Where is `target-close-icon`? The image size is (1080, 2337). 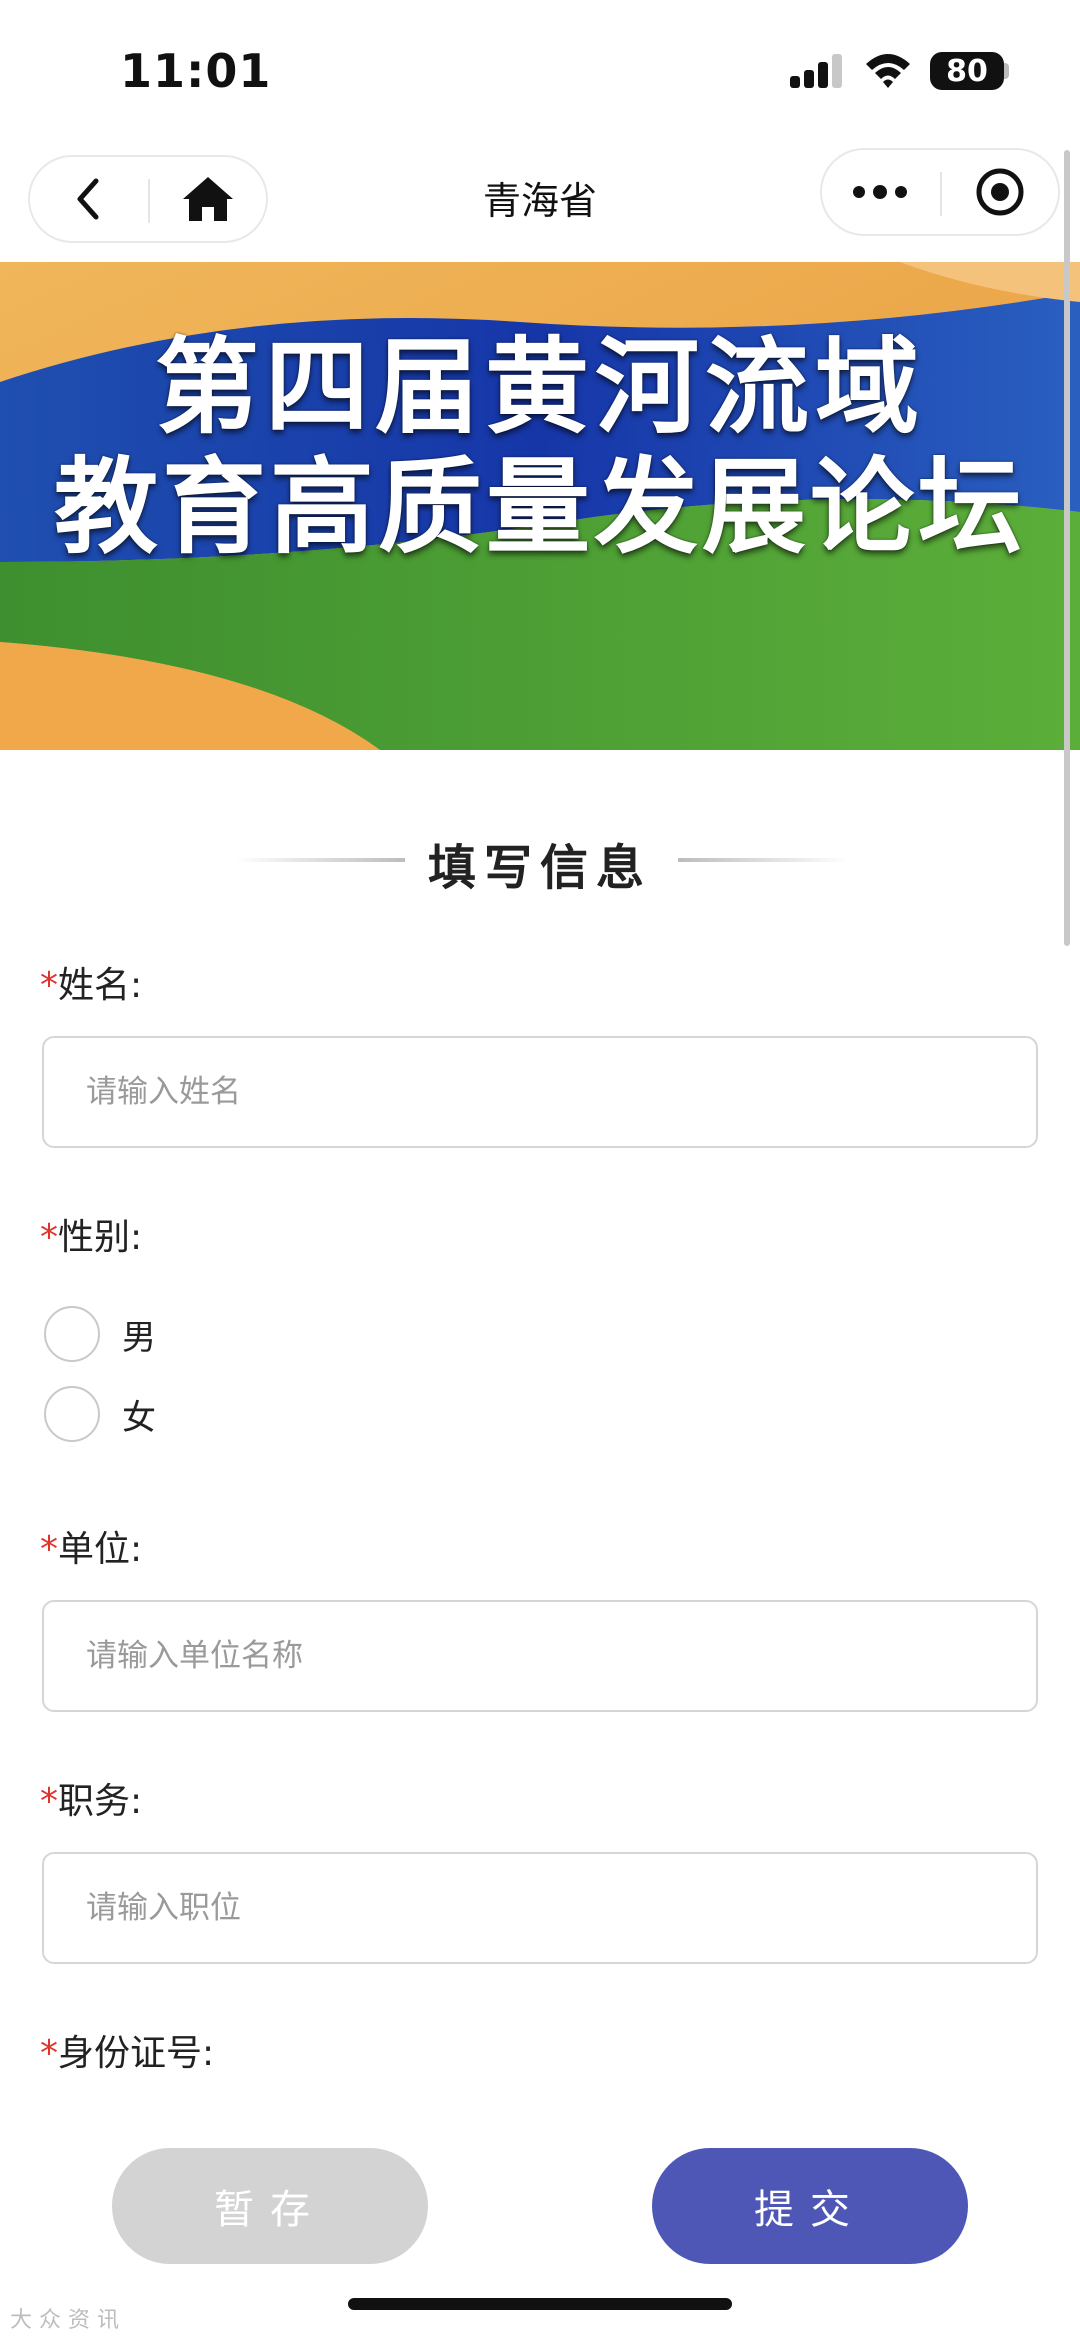
target-close-icon is located at coordinates (1000, 192).